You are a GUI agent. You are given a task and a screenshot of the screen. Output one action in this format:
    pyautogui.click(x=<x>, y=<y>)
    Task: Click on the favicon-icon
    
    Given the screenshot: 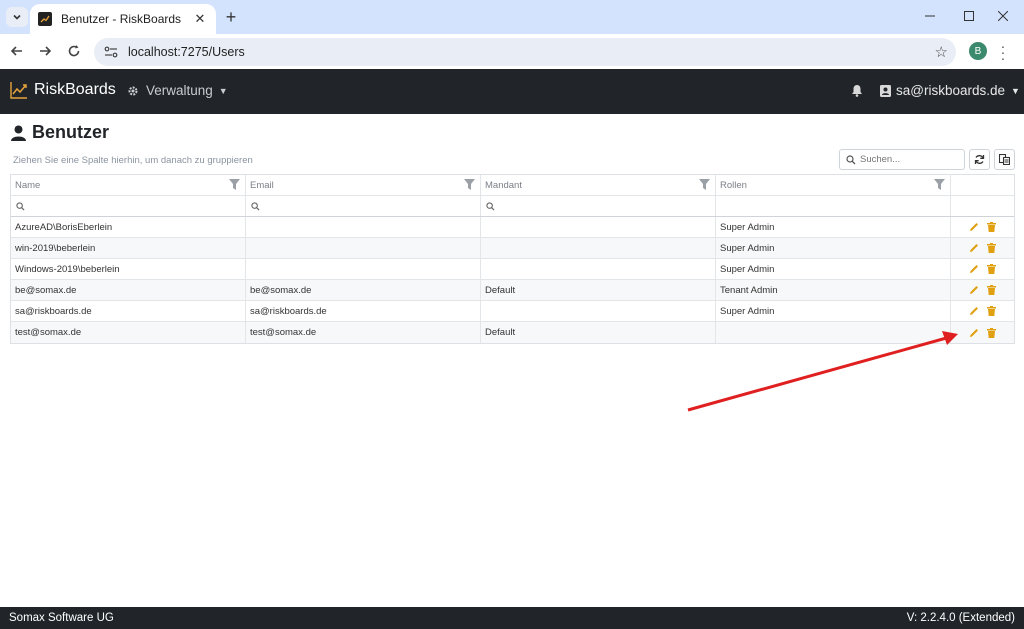 What is the action you would take?
    pyautogui.click(x=45, y=19)
    